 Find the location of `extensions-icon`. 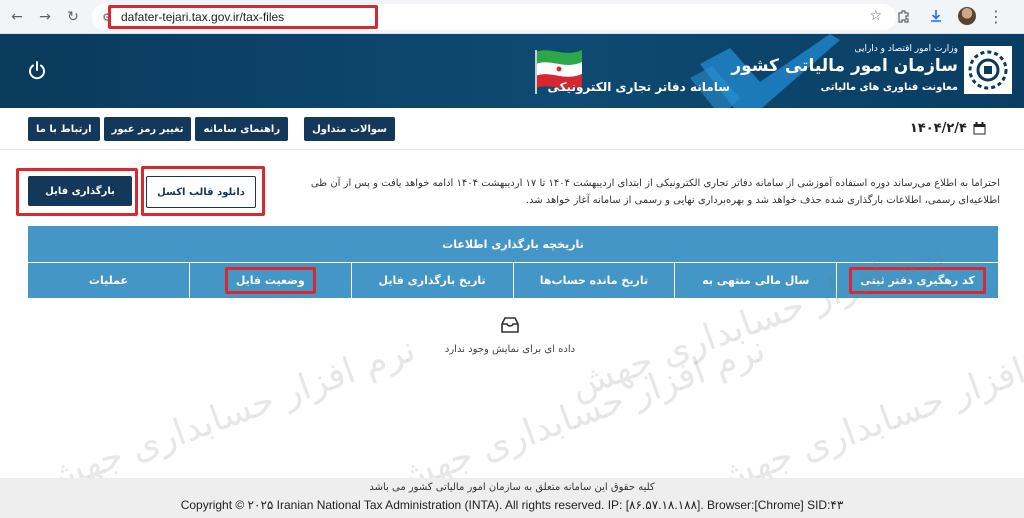

extensions-icon is located at coordinates (904, 16).